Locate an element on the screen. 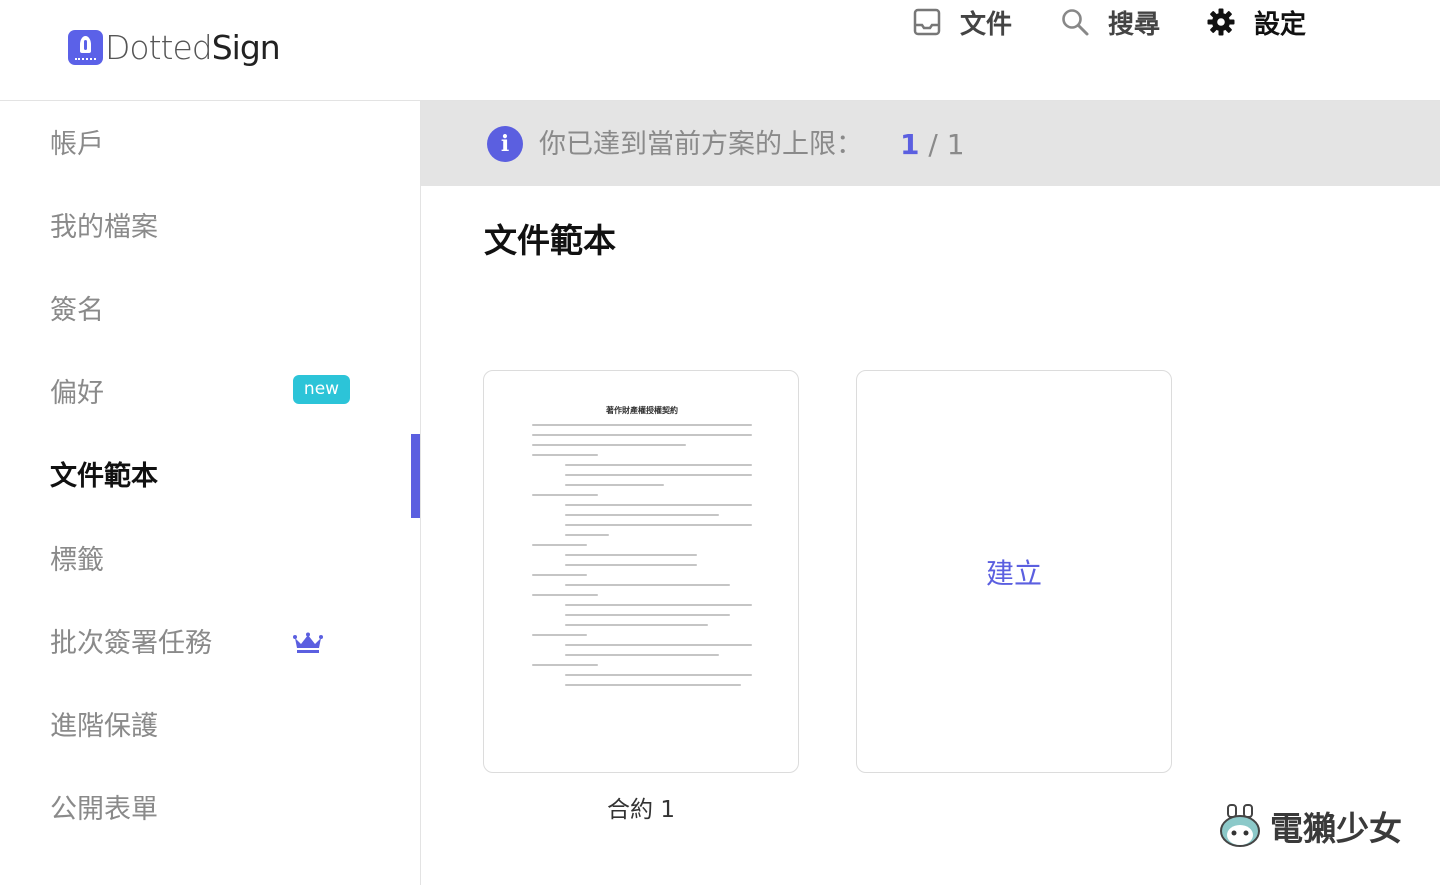  search-icon is located at coordinates (1075, 22).